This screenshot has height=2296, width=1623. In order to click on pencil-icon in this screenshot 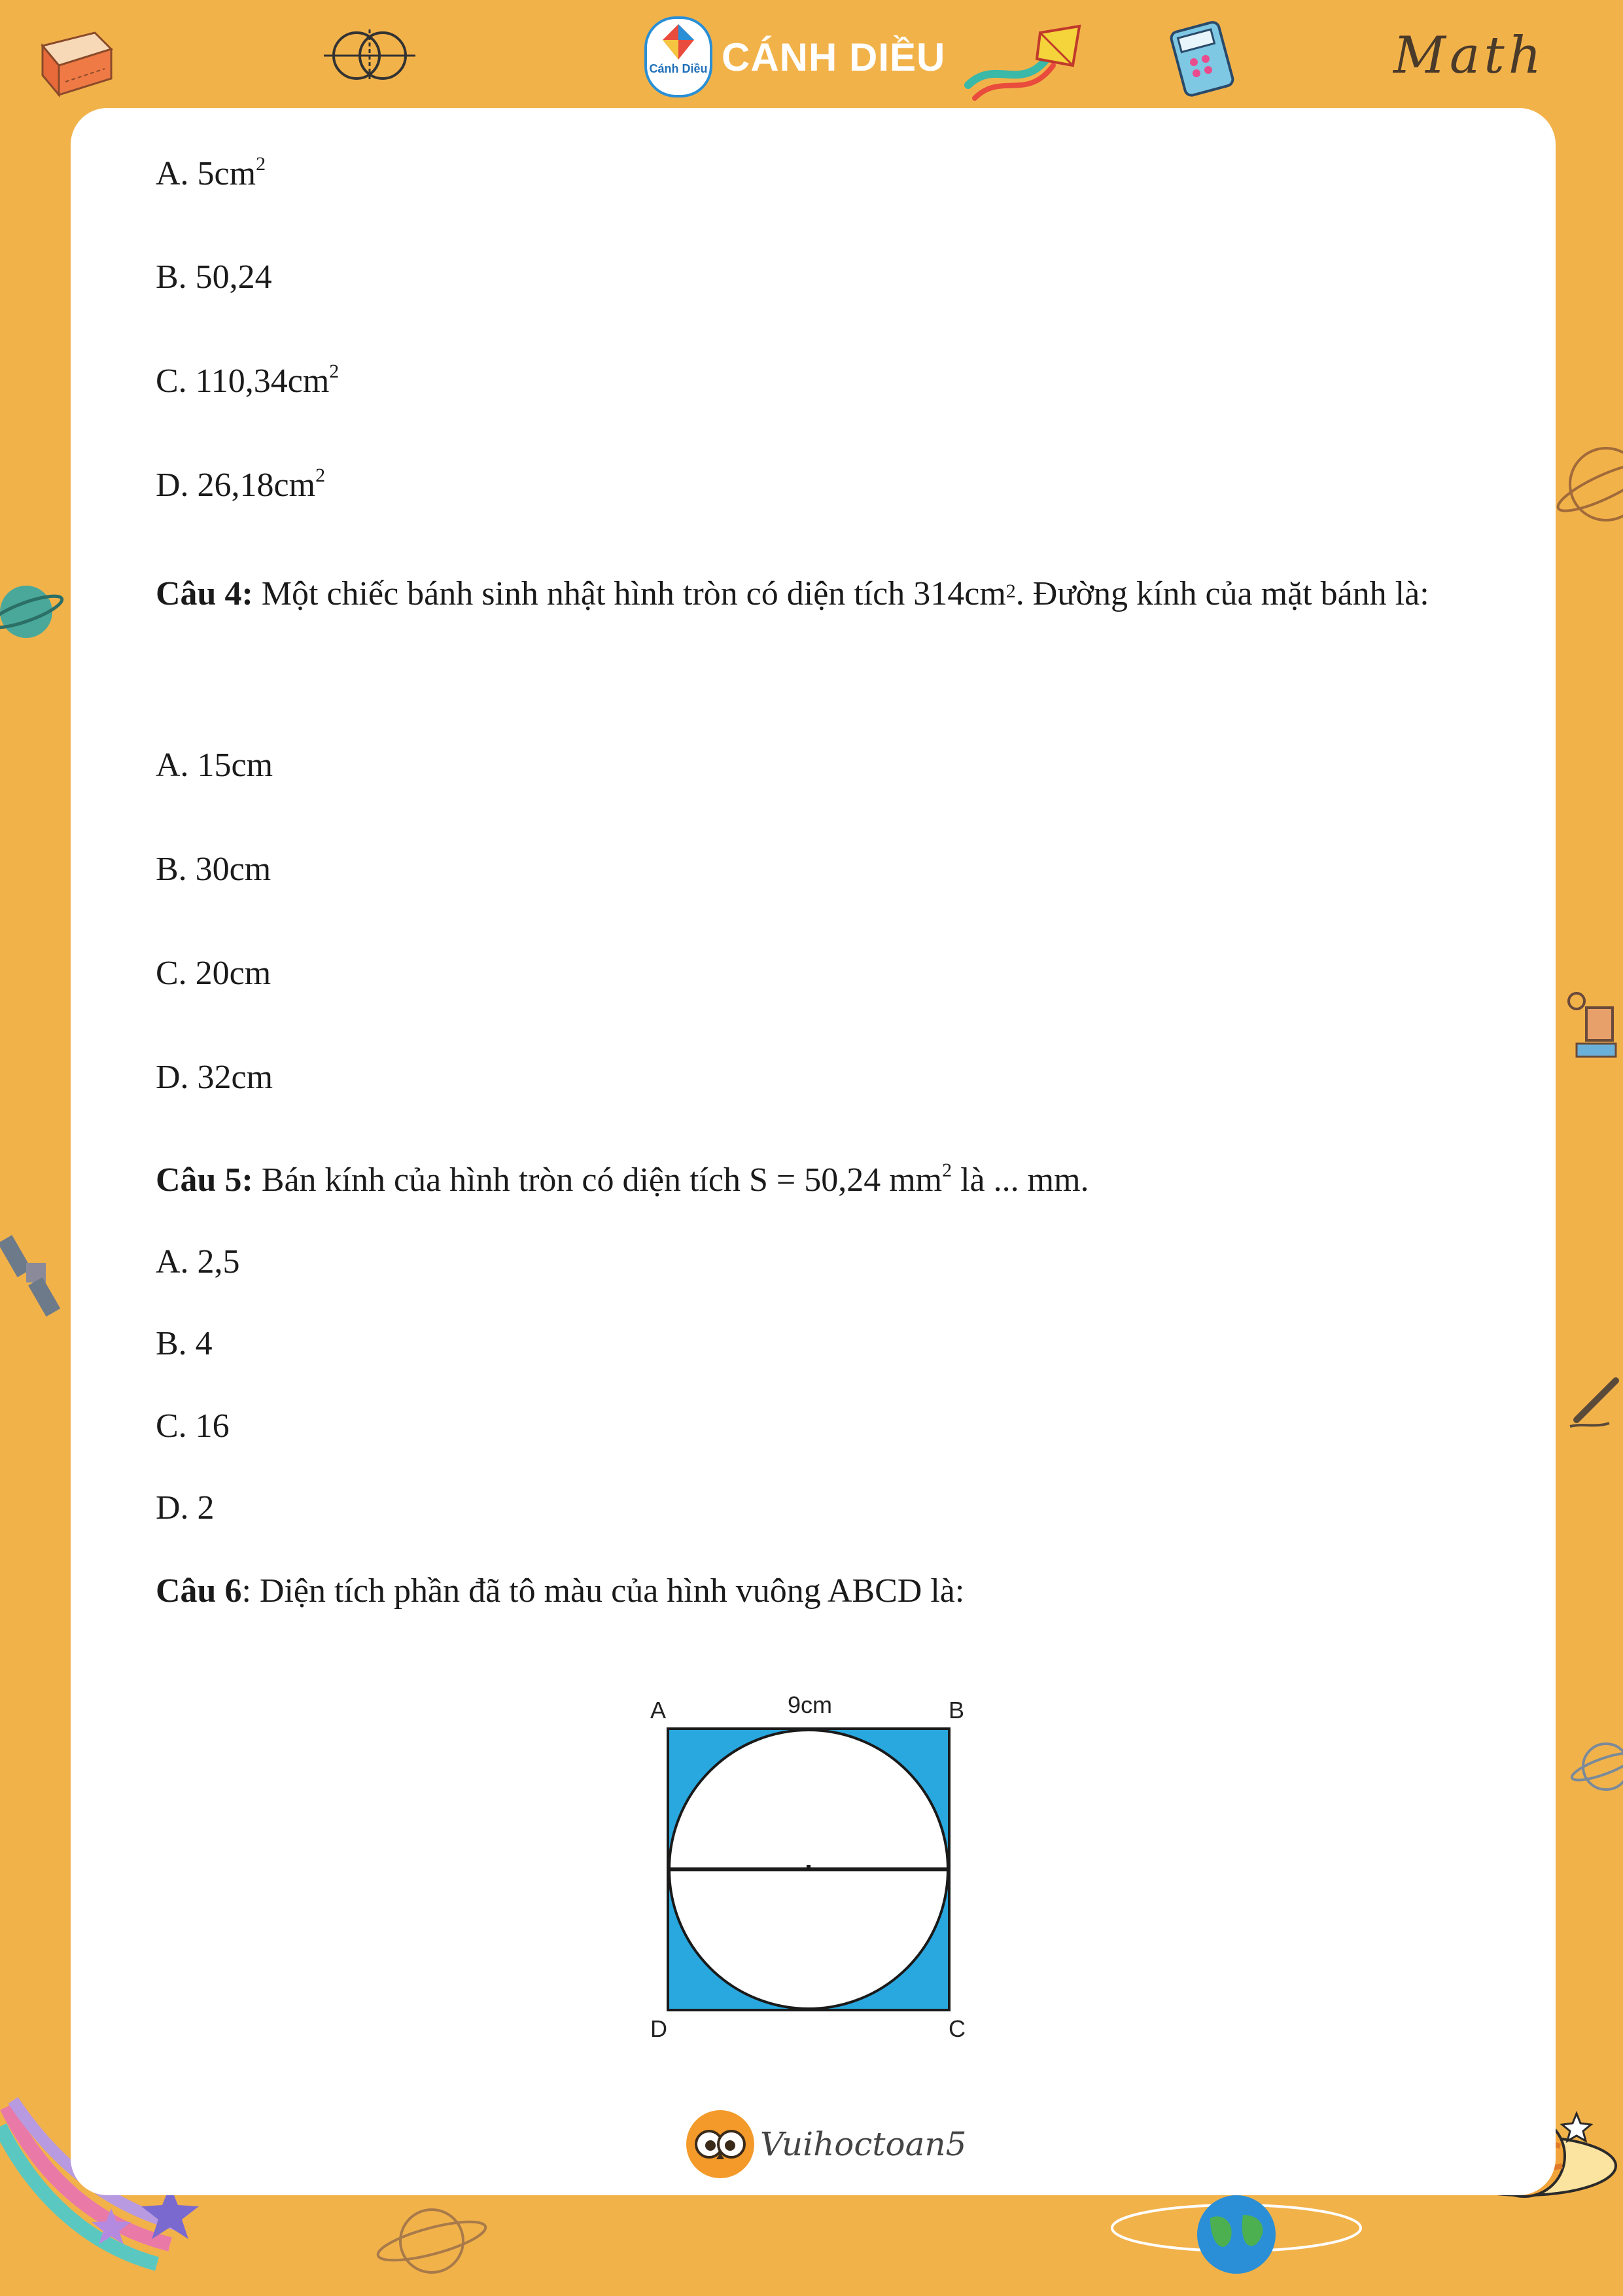, I will do `click(1594, 1403)`.